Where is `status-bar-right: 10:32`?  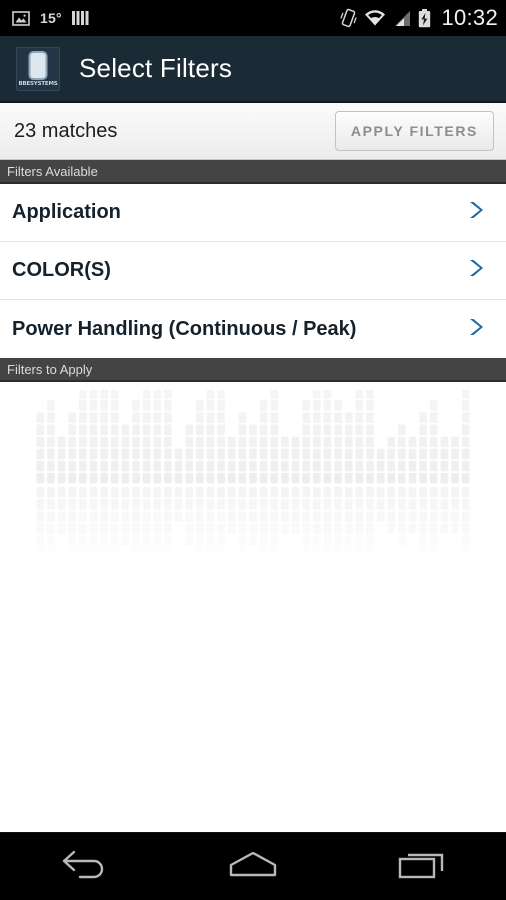 status-bar-right: 10:32 is located at coordinates (419, 18).